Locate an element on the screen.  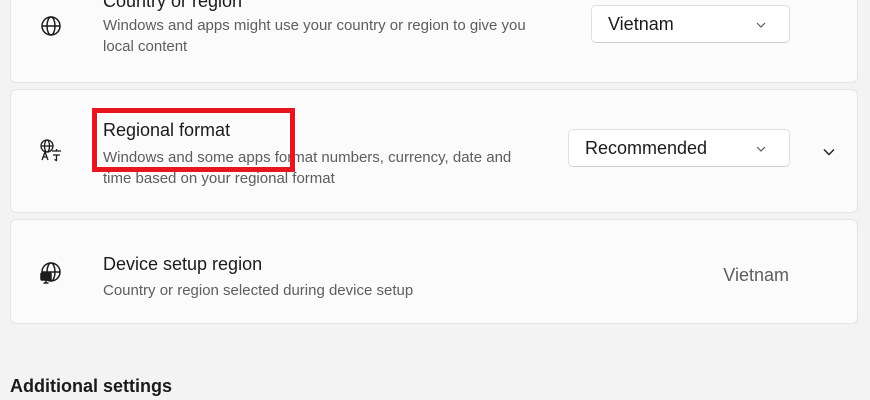
regional-format-dropdown: Recommended is located at coordinates (679, 148).